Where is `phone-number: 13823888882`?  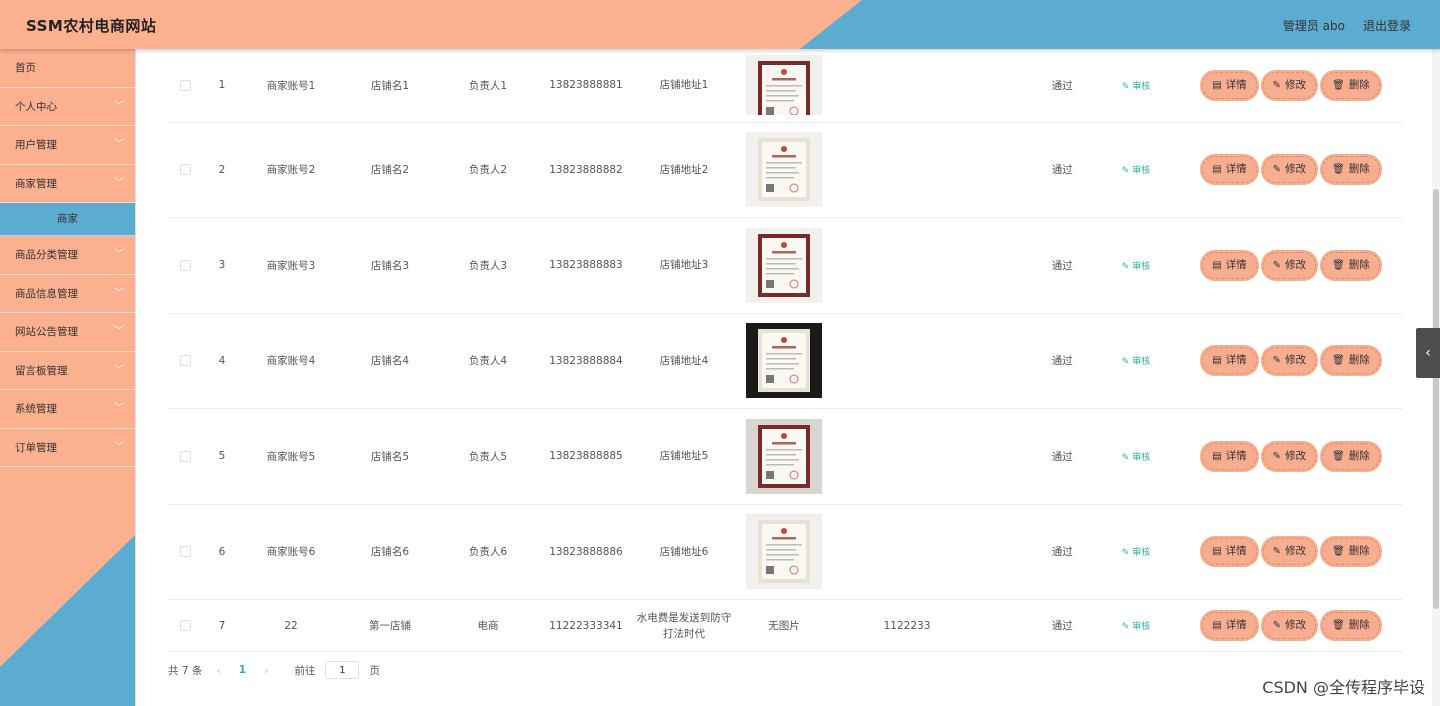
phone-number: 13823888882 is located at coordinates (586, 170).